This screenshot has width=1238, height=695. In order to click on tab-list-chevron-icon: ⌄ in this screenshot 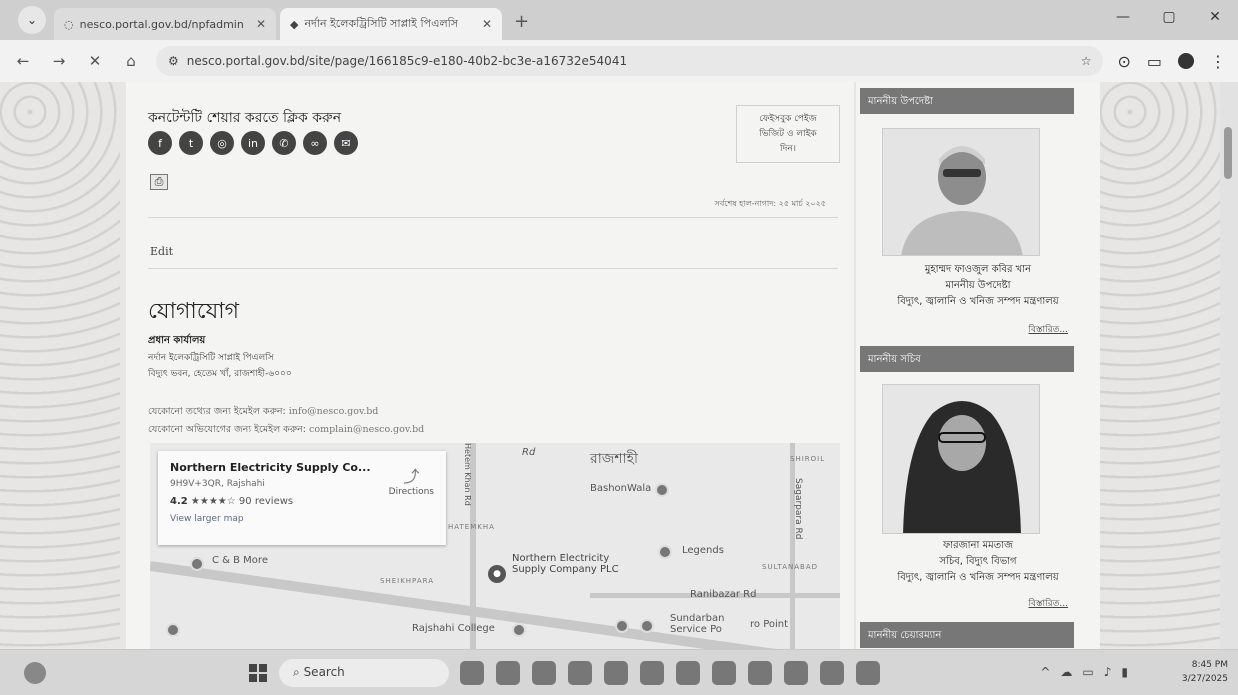, I will do `click(32, 20)`.